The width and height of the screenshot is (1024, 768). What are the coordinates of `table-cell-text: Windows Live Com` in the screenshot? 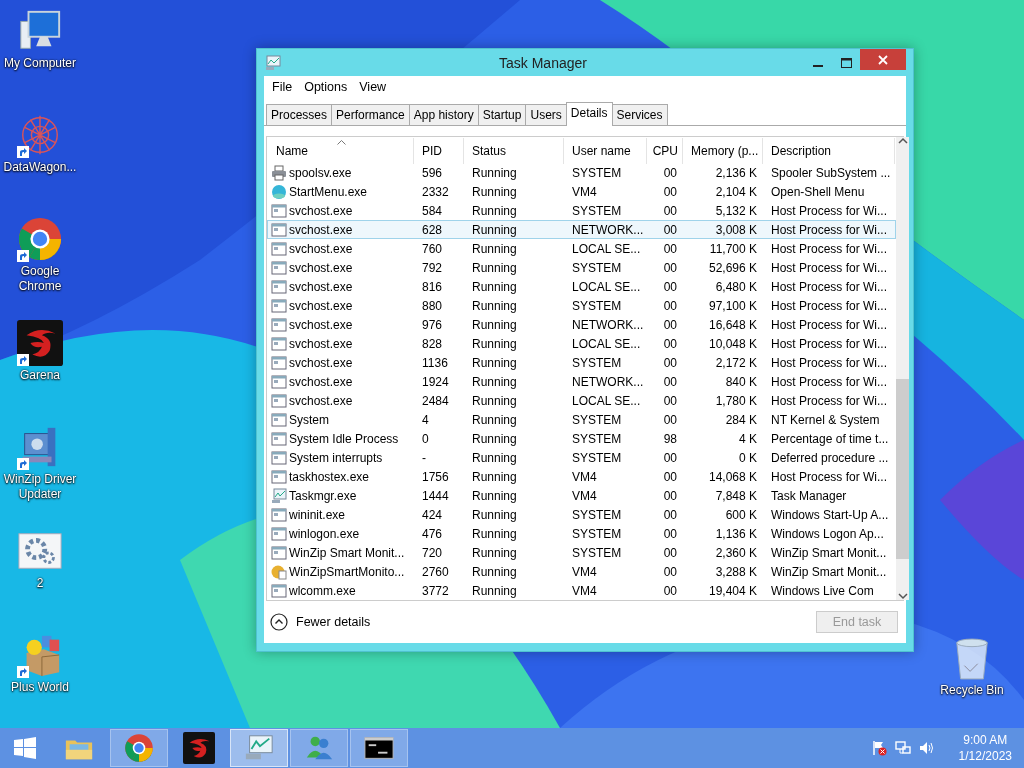 It's located at (822, 590).